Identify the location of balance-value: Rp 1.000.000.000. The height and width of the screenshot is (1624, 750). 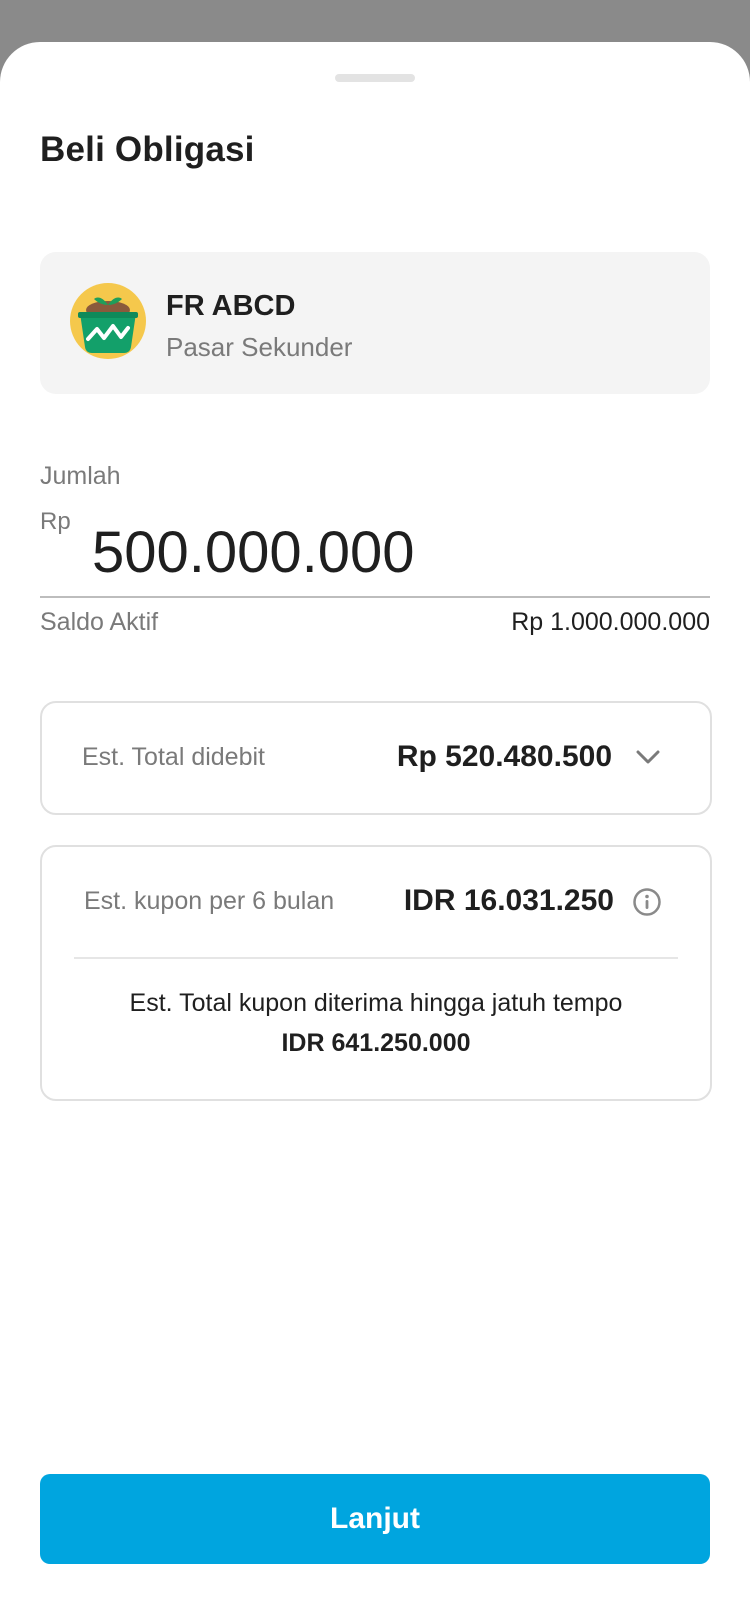
(610, 622).